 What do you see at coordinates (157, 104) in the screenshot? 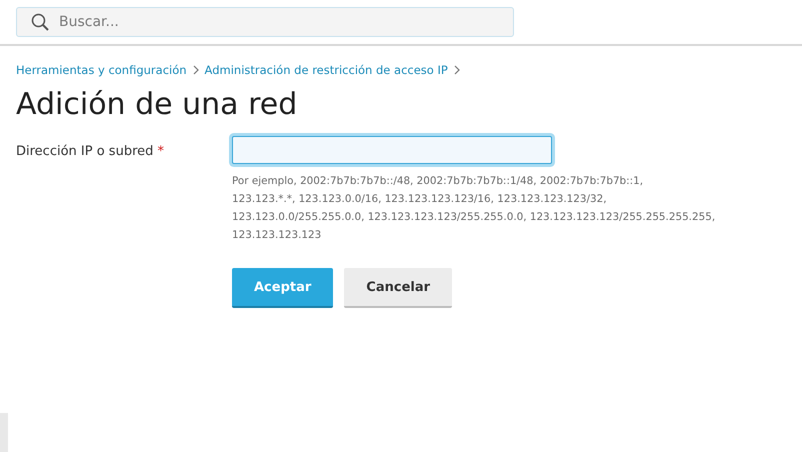
I see `page-title: Adición de una red` at bounding box center [157, 104].